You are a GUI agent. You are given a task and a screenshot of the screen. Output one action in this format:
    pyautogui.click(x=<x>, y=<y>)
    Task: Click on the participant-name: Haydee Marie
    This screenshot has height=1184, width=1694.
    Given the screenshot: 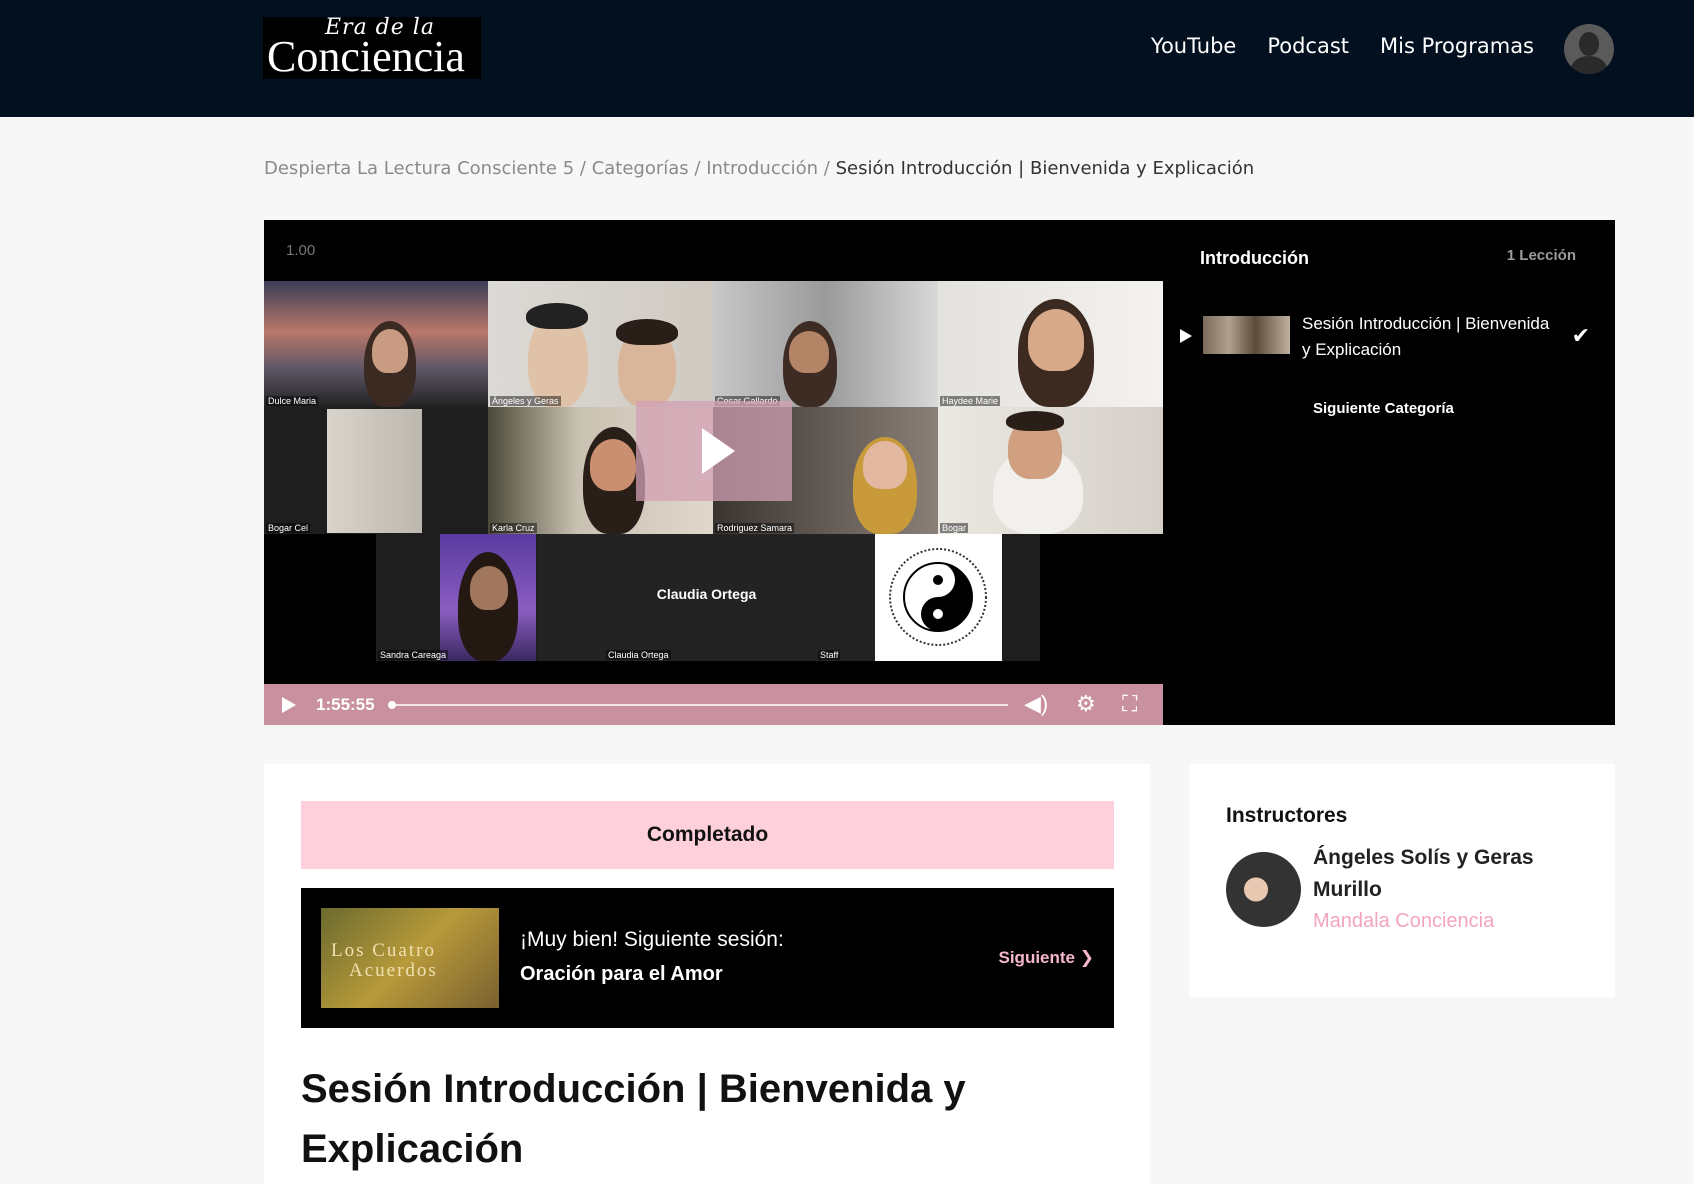 What is the action you would take?
    pyautogui.click(x=970, y=401)
    